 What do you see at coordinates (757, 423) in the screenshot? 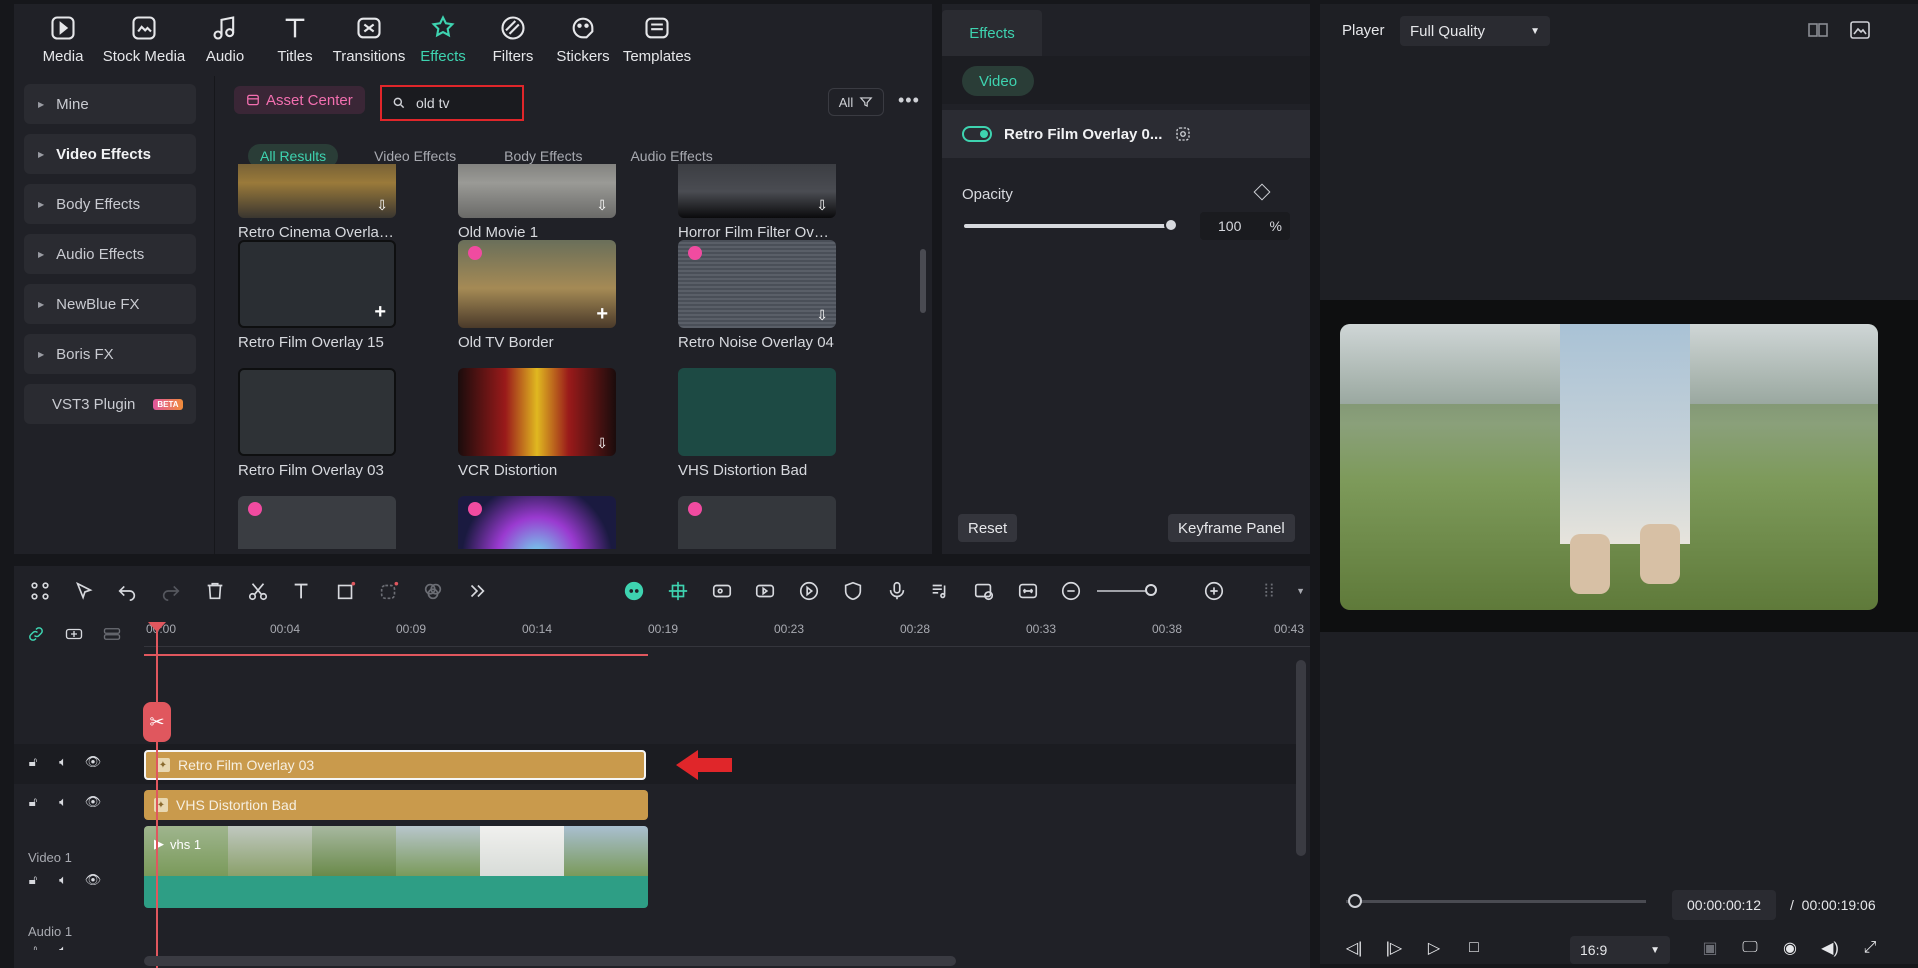
I see `effect-card: VHS Distortion Bad` at bounding box center [757, 423].